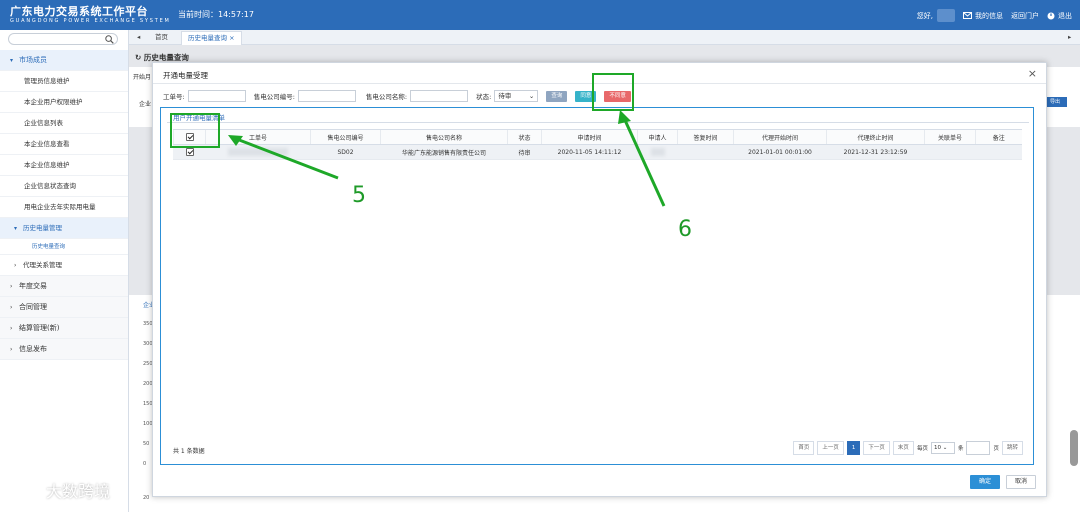 The height and width of the screenshot is (512, 1080). What do you see at coordinates (25, 490) in the screenshot?
I see `watermark-logo-icon` at bounding box center [25, 490].